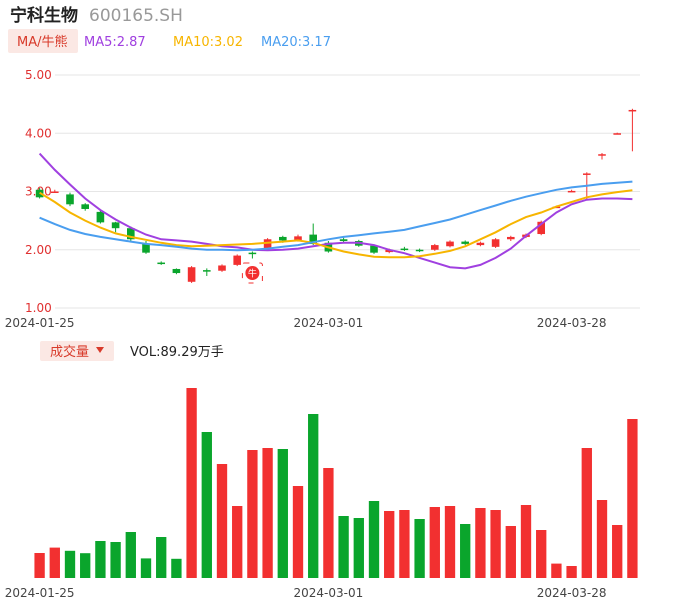 The height and width of the screenshot is (606, 686). What do you see at coordinates (296, 42) in the screenshot?
I see `ma20-readout: MA20:3.17` at bounding box center [296, 42].